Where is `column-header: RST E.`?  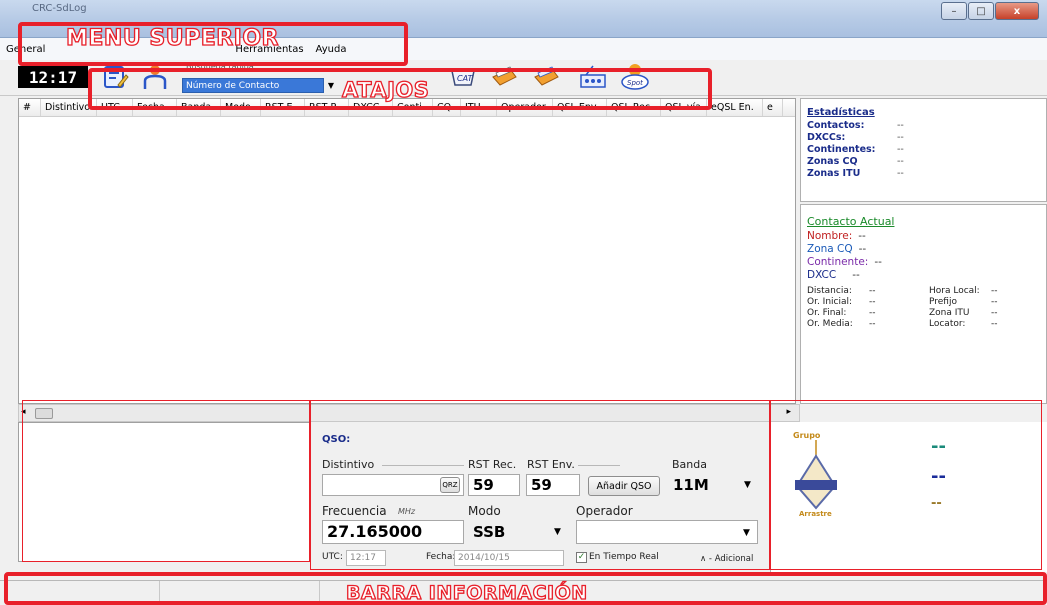 column-header: RST E. is located at coordinates (283, 107).